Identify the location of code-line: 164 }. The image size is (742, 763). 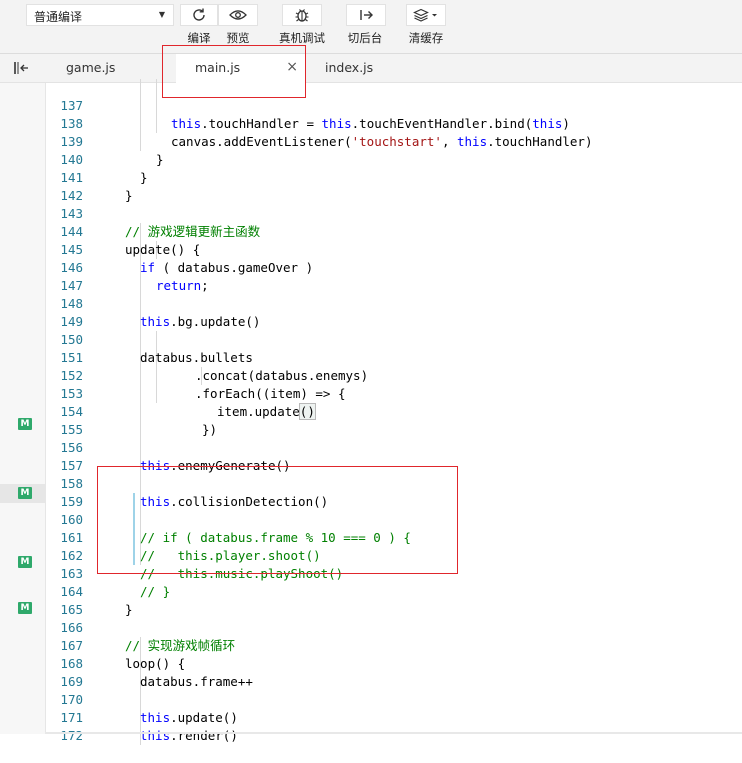
(88, 591).